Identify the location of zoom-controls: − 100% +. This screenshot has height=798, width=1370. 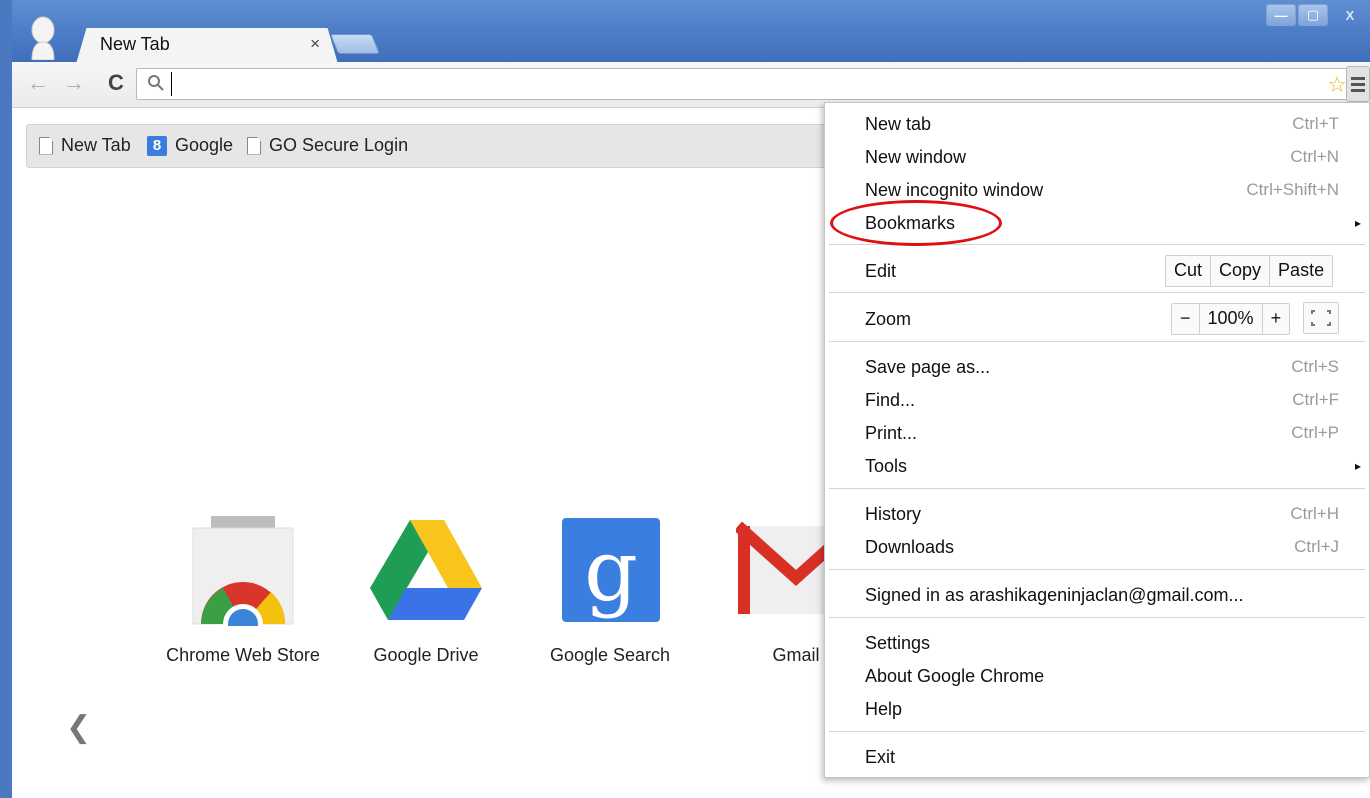
(1231, 319).